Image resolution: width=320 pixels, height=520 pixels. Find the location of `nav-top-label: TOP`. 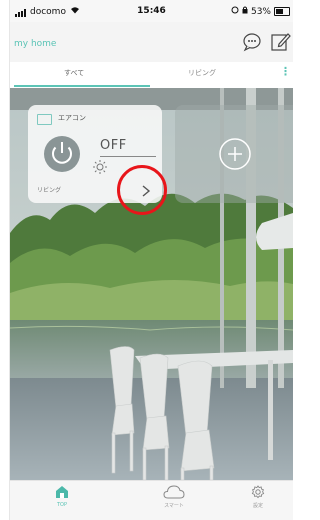

nav-top-label: TOP is located at coordinates (61, 505).